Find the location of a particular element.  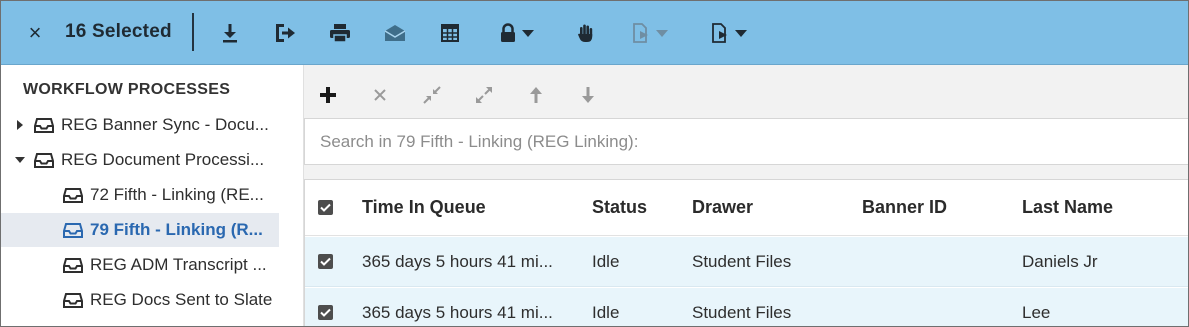

collapse-icon is located at coordinates (432, 95).